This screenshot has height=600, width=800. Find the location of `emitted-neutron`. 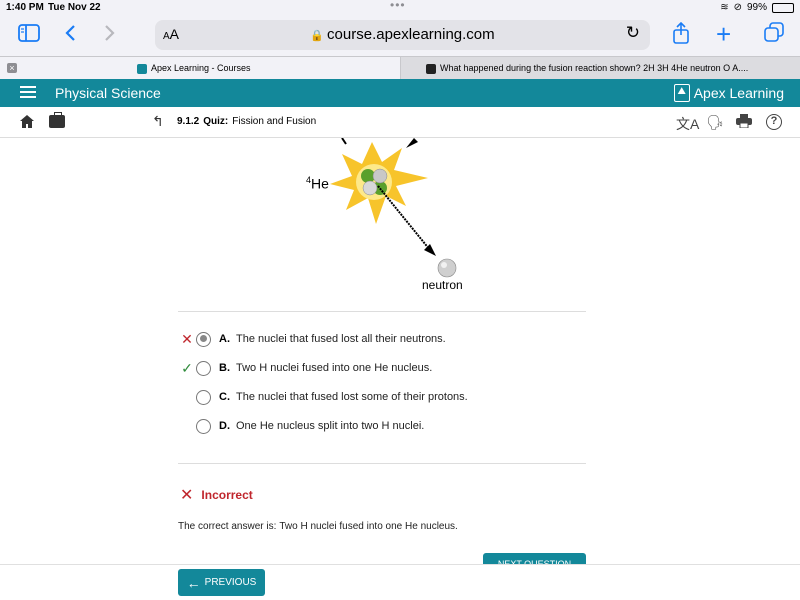

emitted-neutron is located at coordinates (447, 268).